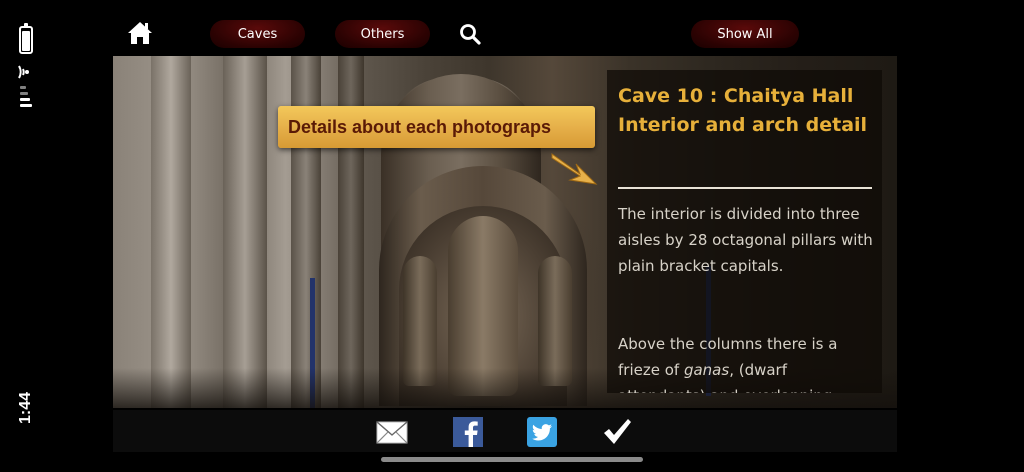 This screenshot has width=1024, height=472. I want to click on twitter-icon, so click(542, 432).